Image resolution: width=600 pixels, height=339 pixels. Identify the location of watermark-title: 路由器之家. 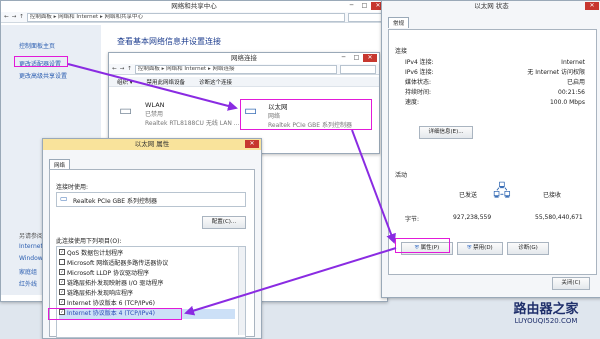
(546, 309).